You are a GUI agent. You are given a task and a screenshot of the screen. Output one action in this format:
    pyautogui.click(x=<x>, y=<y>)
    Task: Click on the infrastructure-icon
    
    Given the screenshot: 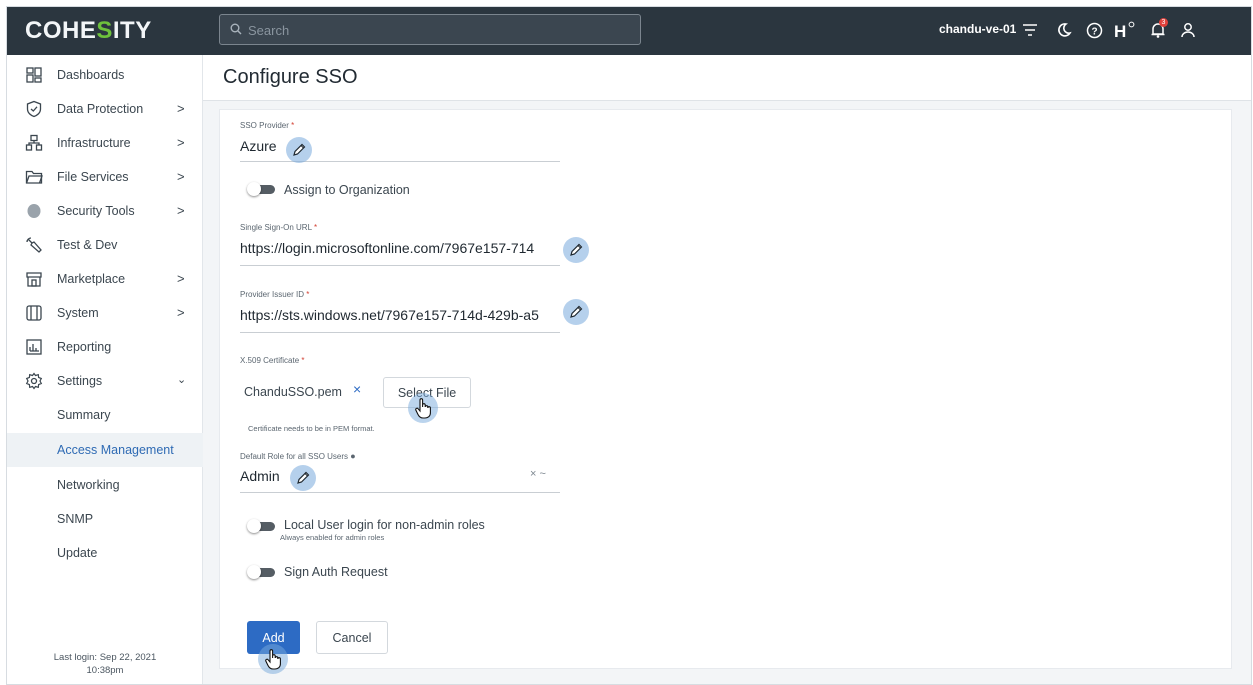 What is the action you would take?
    pyautogui.click(x=34, y=142)
    